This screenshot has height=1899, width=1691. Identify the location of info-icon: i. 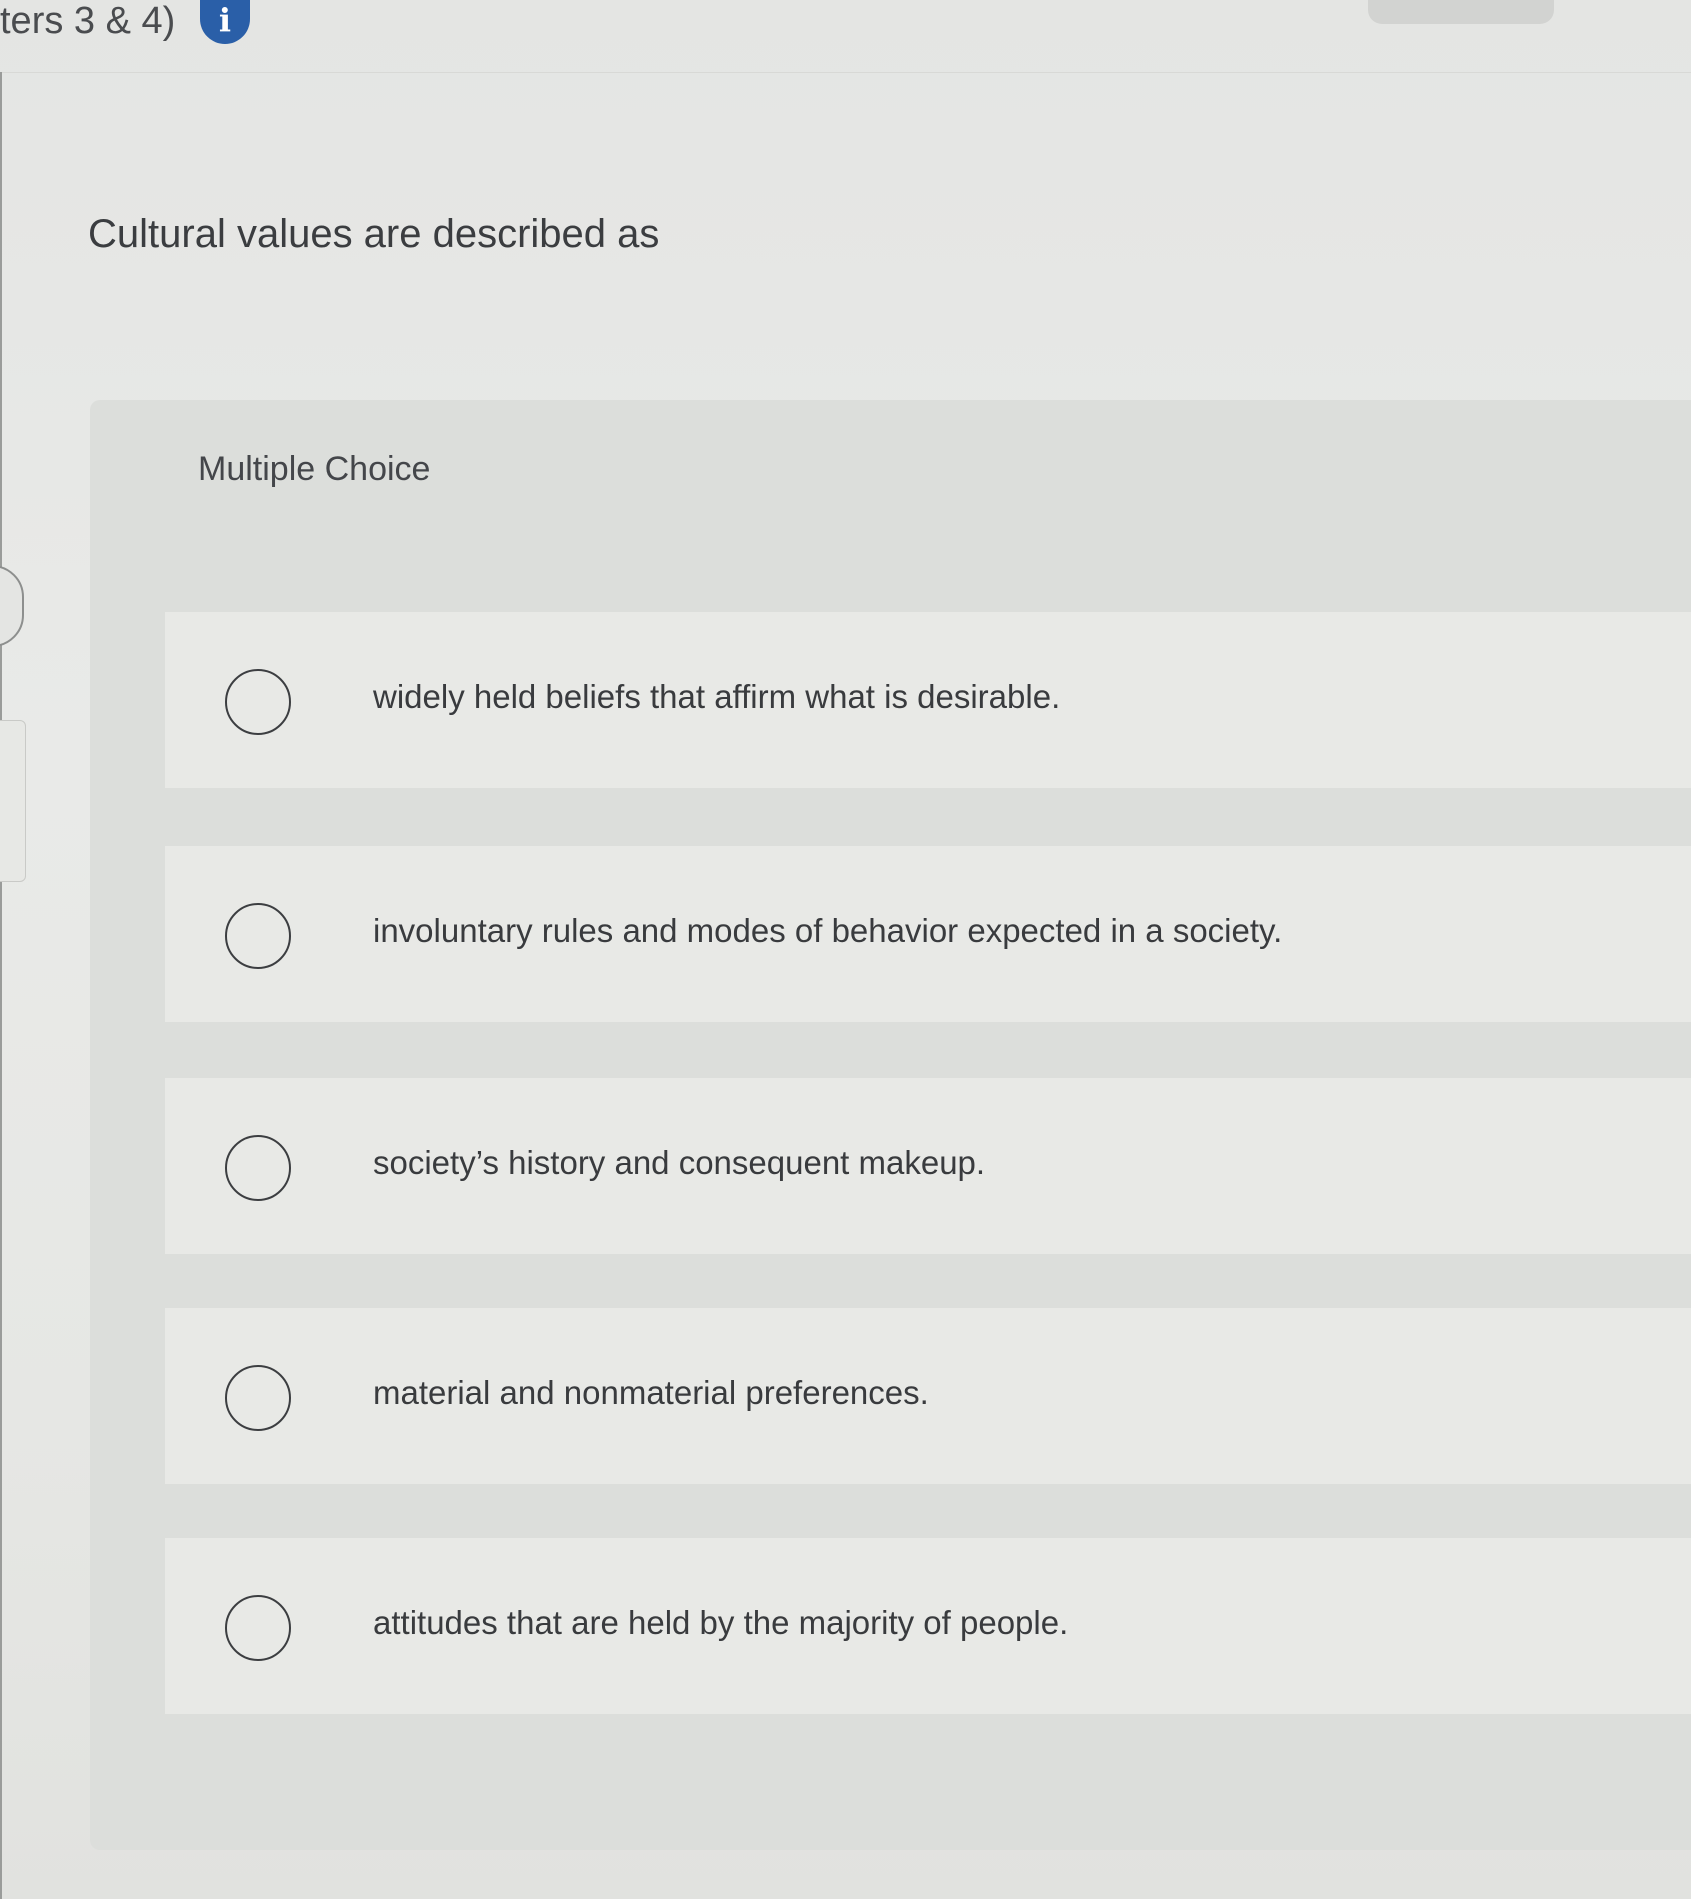
(225, 22).